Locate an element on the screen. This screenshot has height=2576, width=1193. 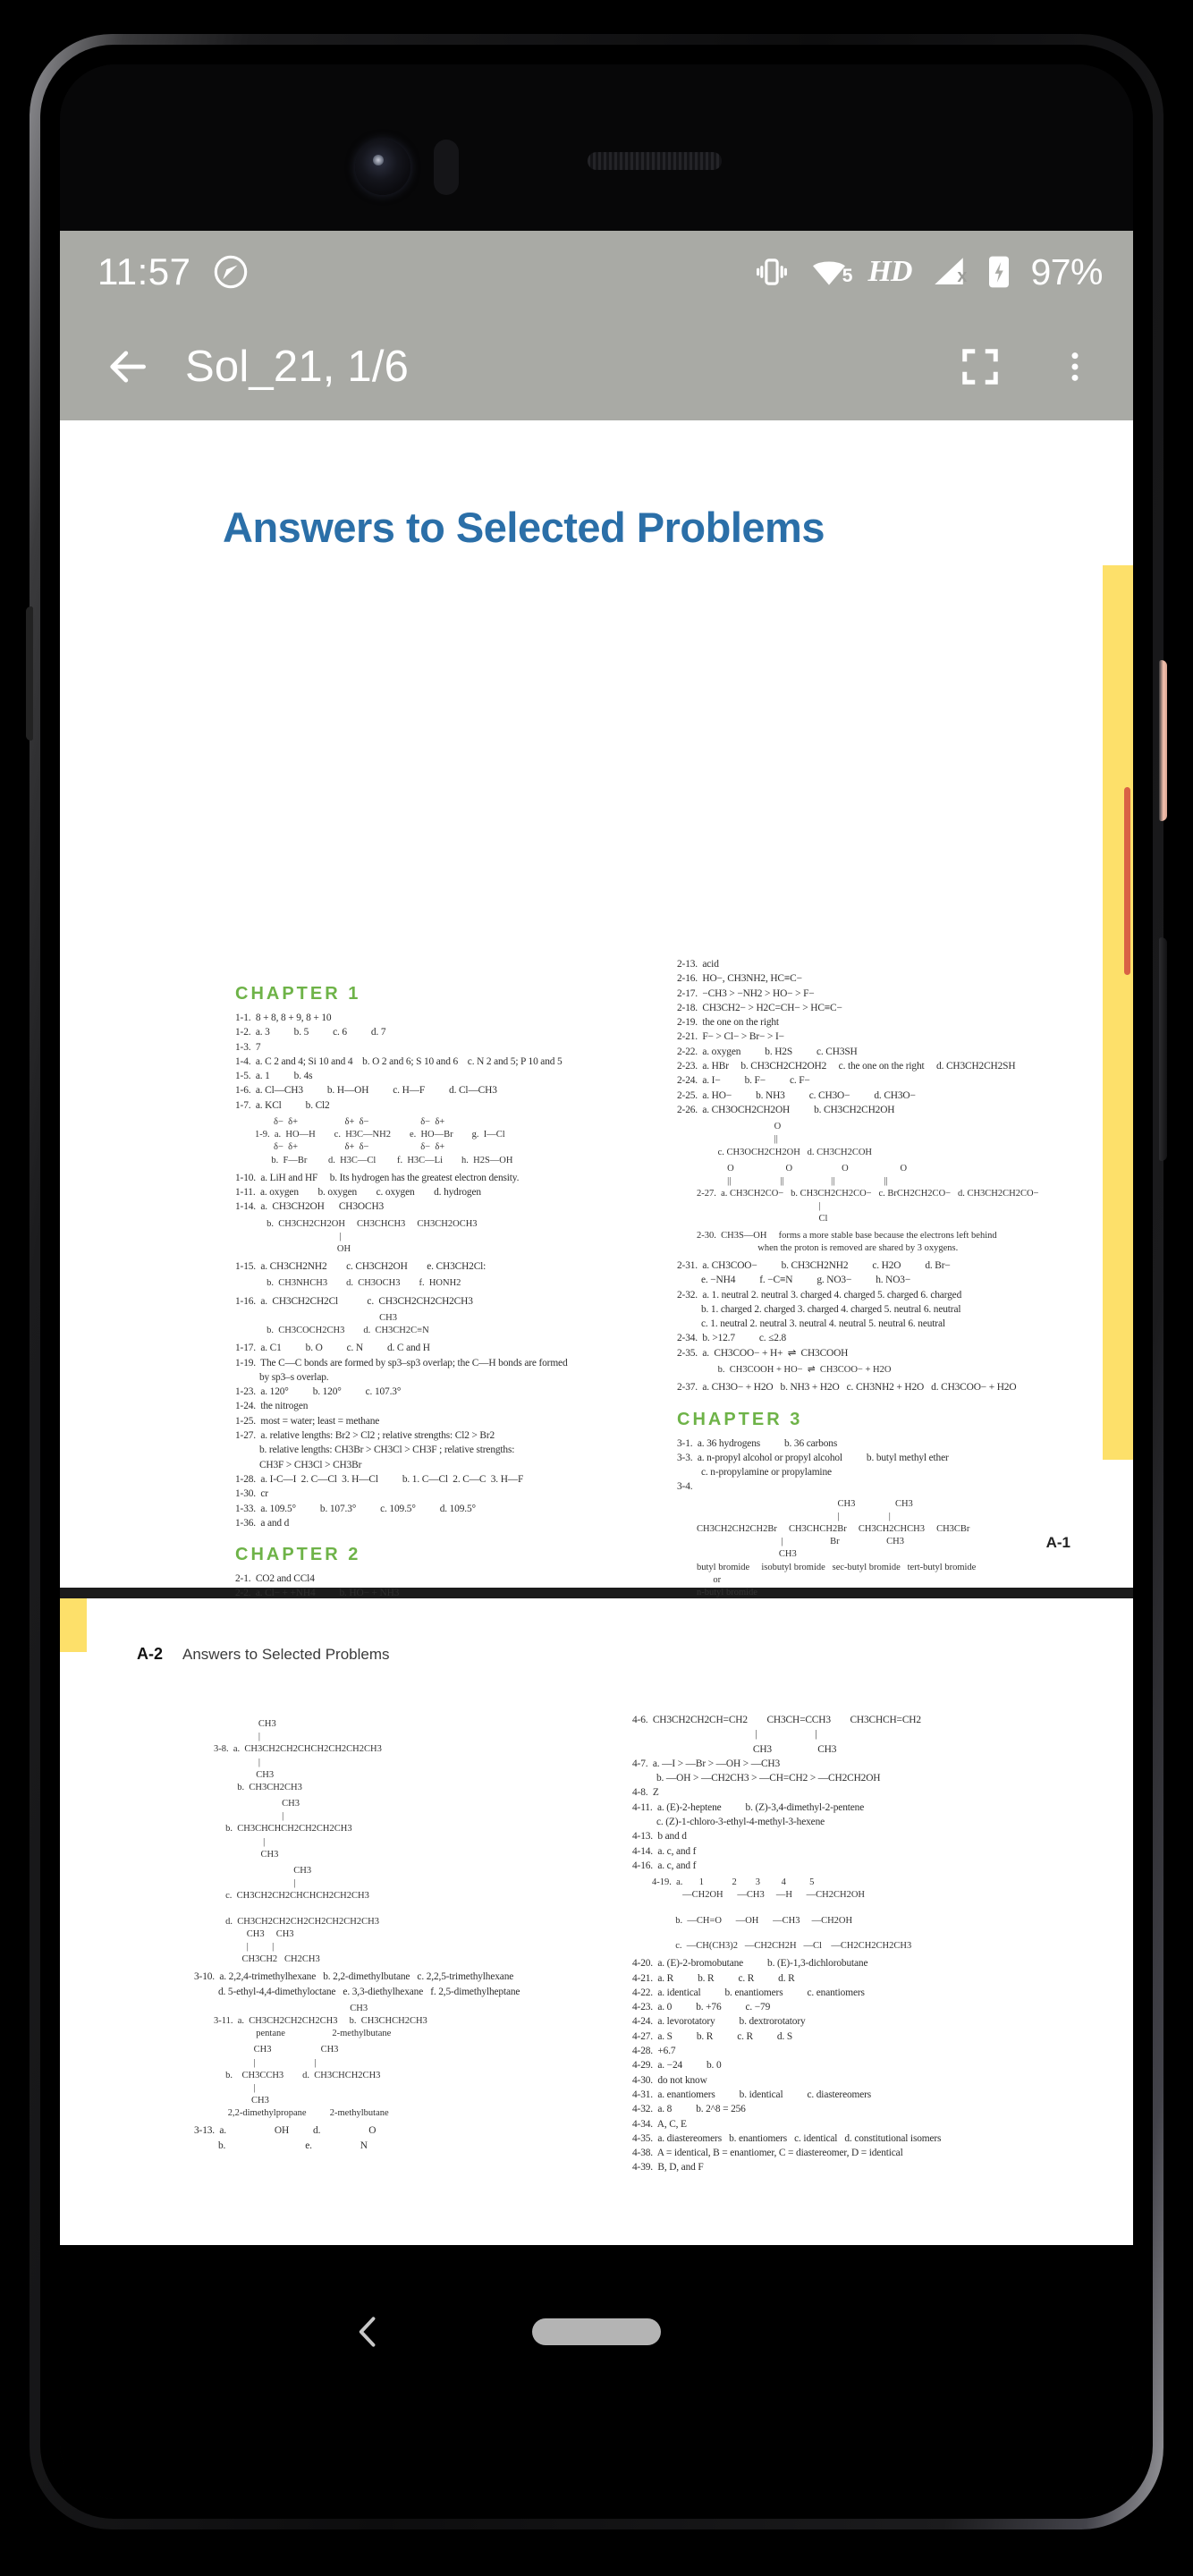
page-number-a2: A-2 is located at coordinates (150, 1654).